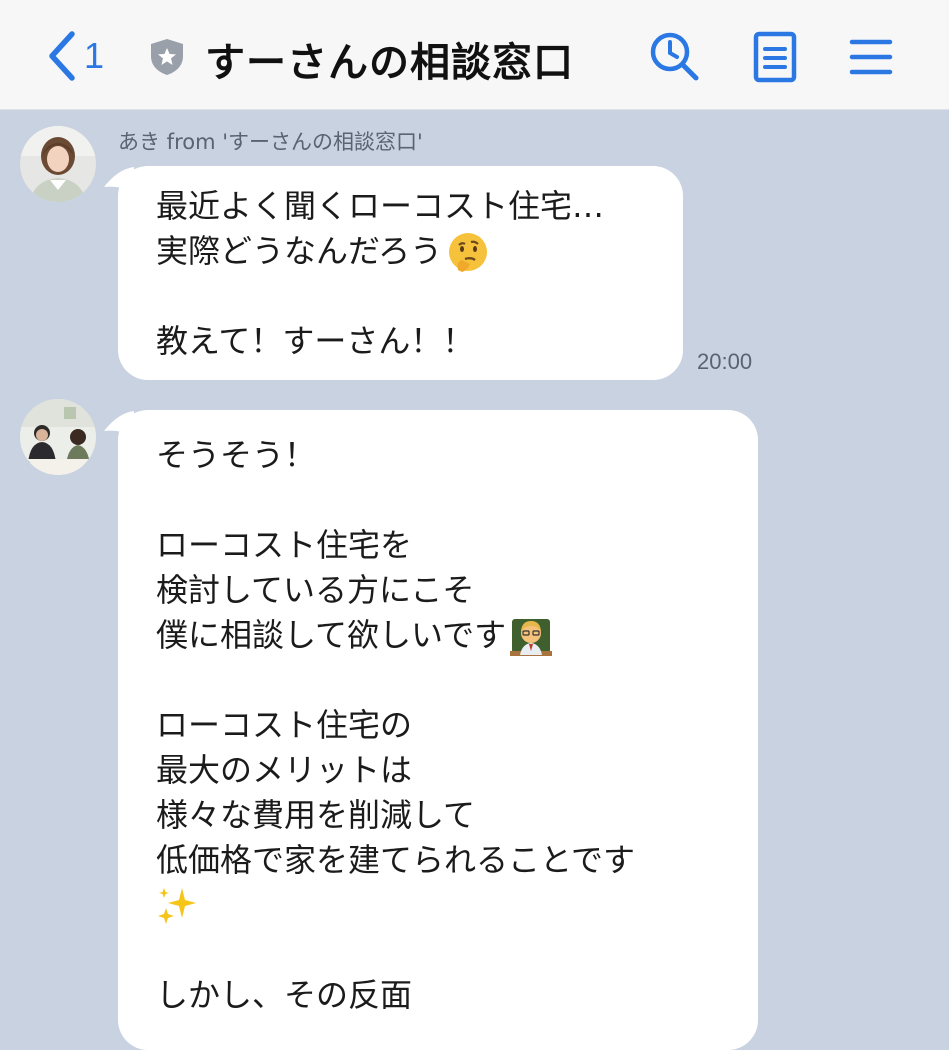  Describe the element at coordinates (776, 57) in the screenshot. I see `note-icon` at that location.